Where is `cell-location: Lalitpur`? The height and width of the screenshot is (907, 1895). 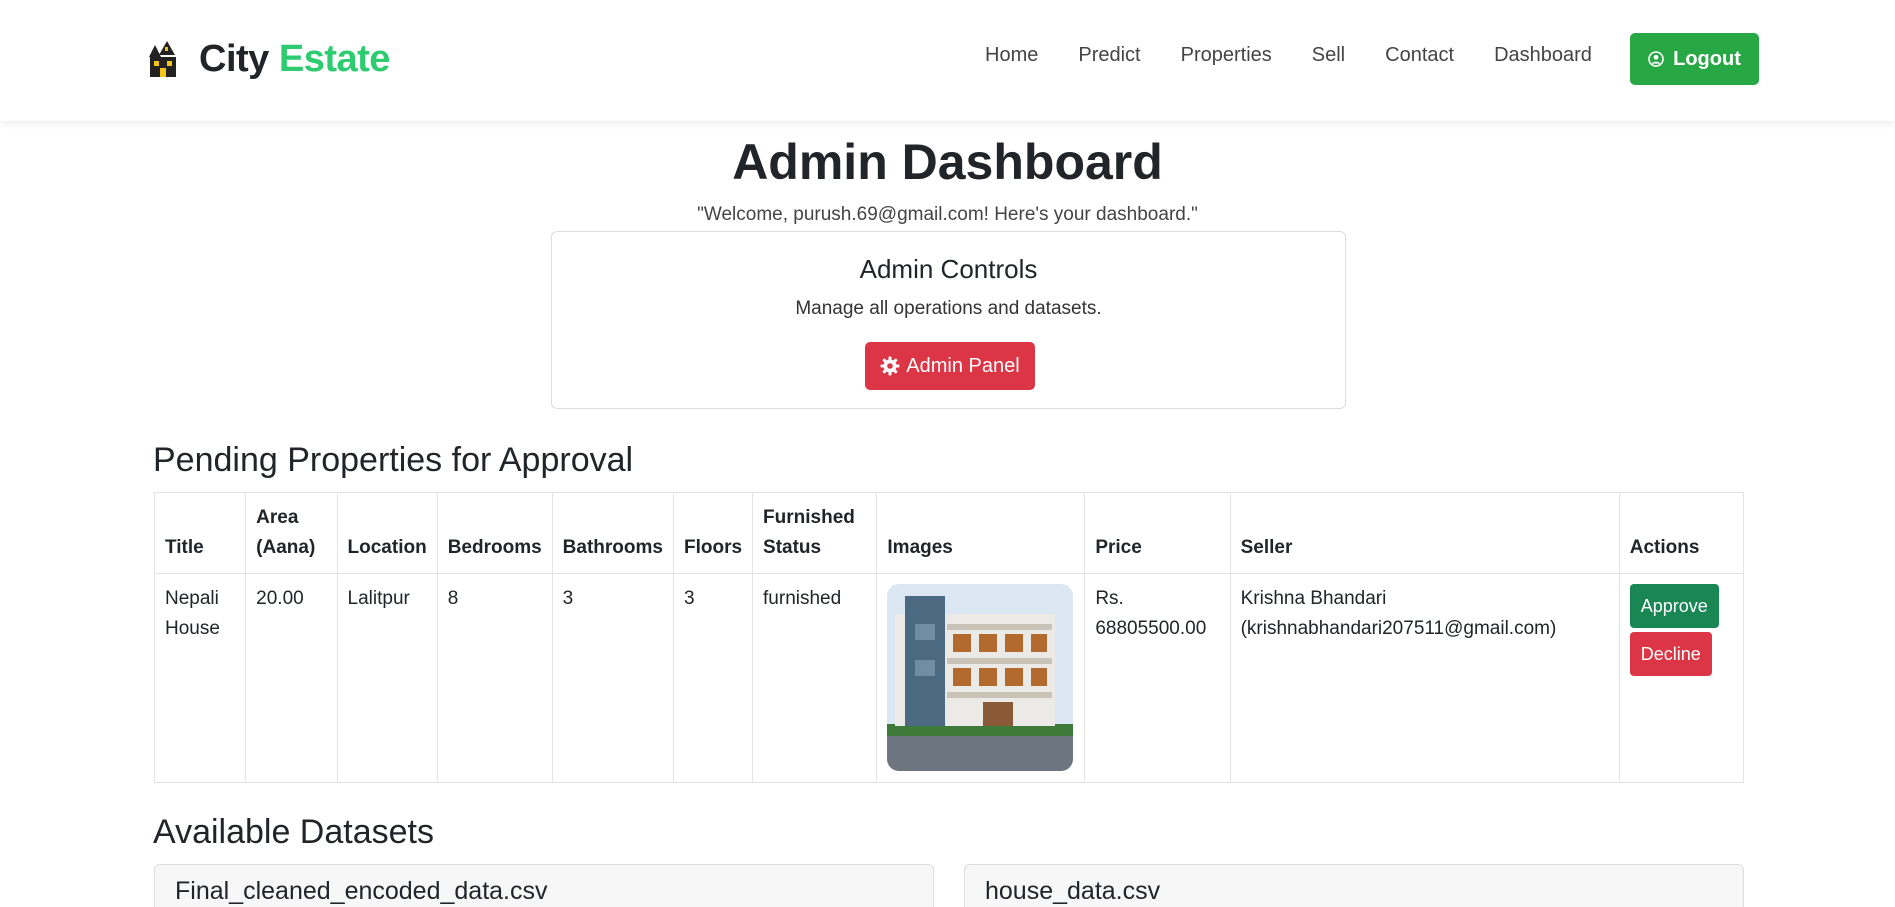
cell-location: Lalitpur is located at coordinates (387, 678).